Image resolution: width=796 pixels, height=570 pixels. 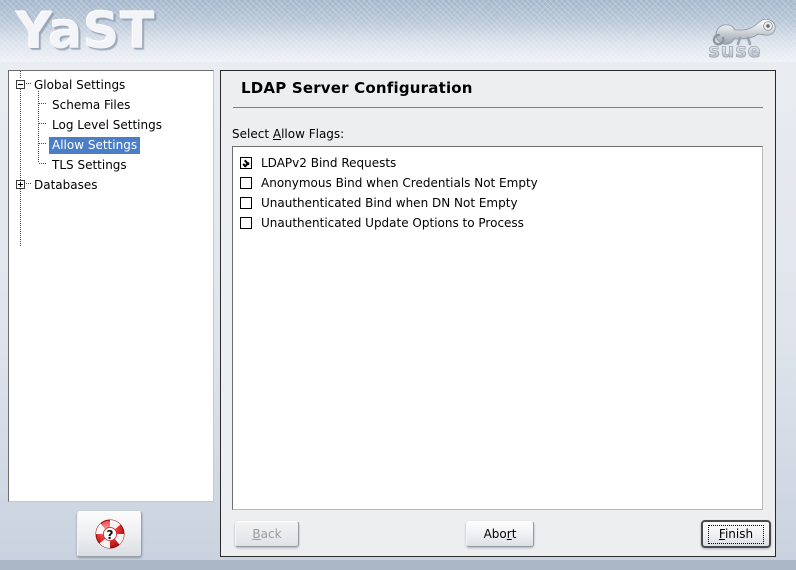 I want to click on help-button: ?, so click(x=109, y=534).